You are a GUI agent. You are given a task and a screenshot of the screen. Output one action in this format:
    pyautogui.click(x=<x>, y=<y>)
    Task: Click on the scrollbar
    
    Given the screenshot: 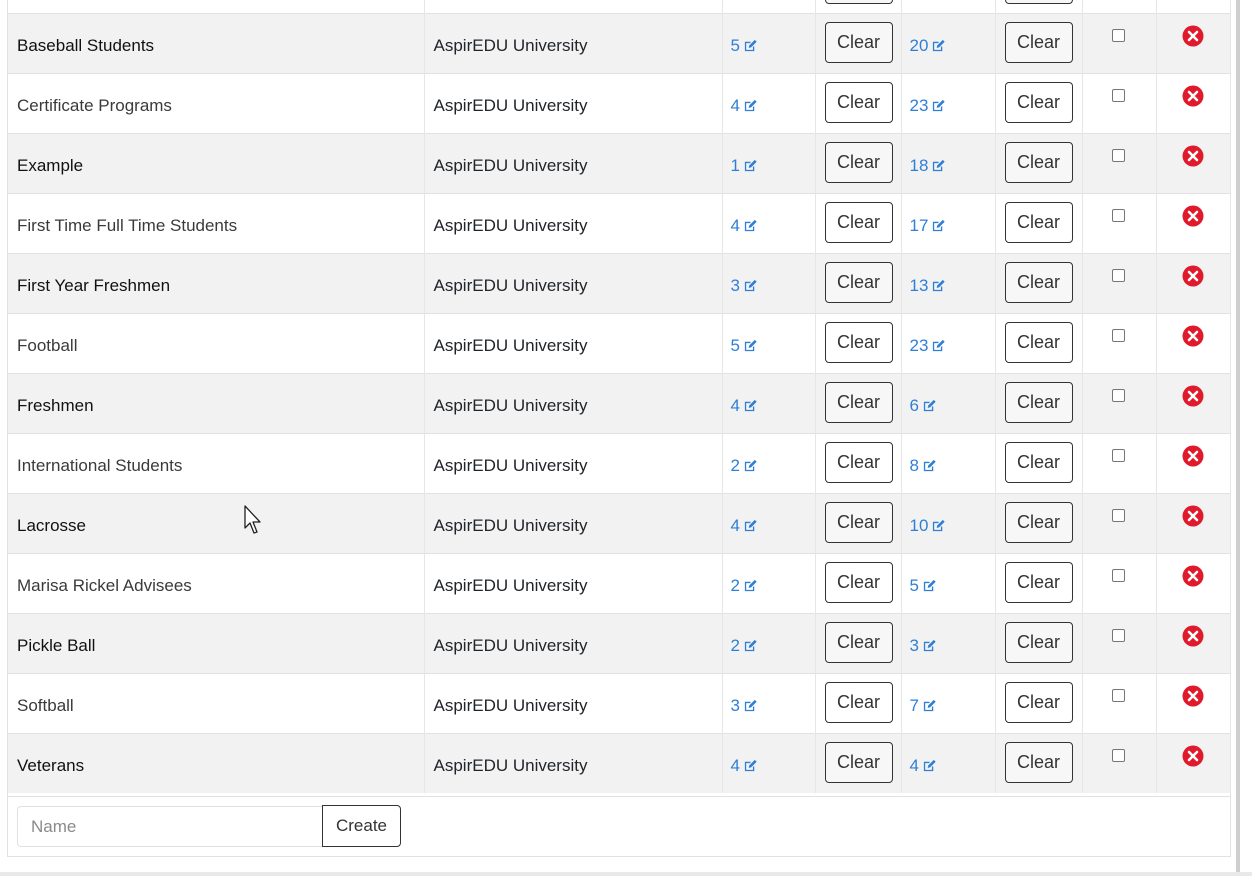 What is the action you would take?
    pyautogui.click(x=1238, y=438)
    